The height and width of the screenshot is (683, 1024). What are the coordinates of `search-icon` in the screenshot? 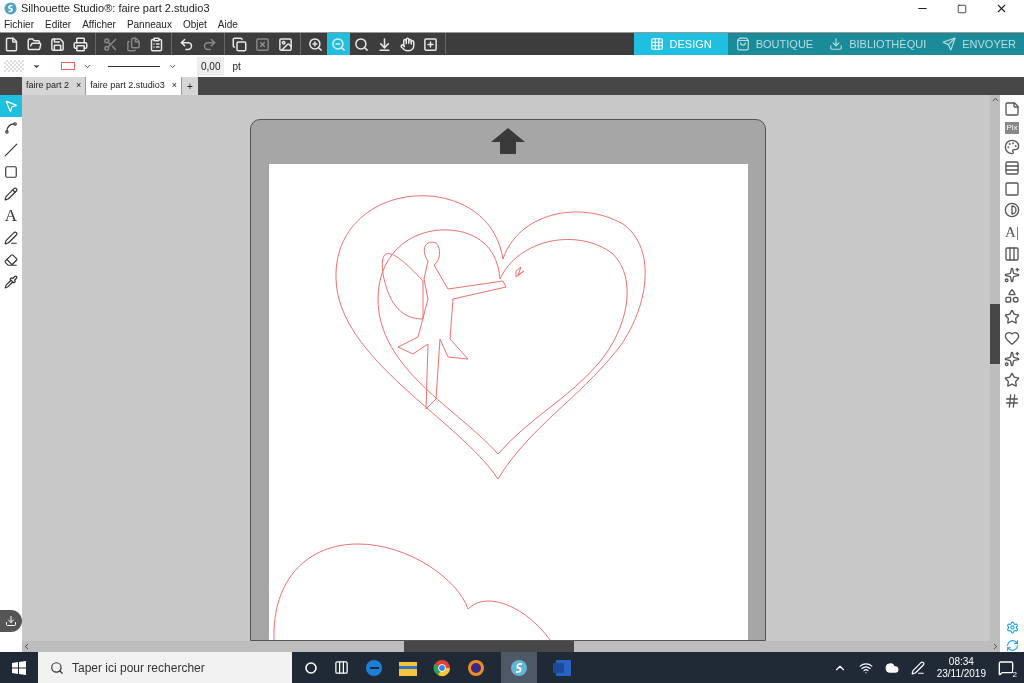 It's located at (57, 667).